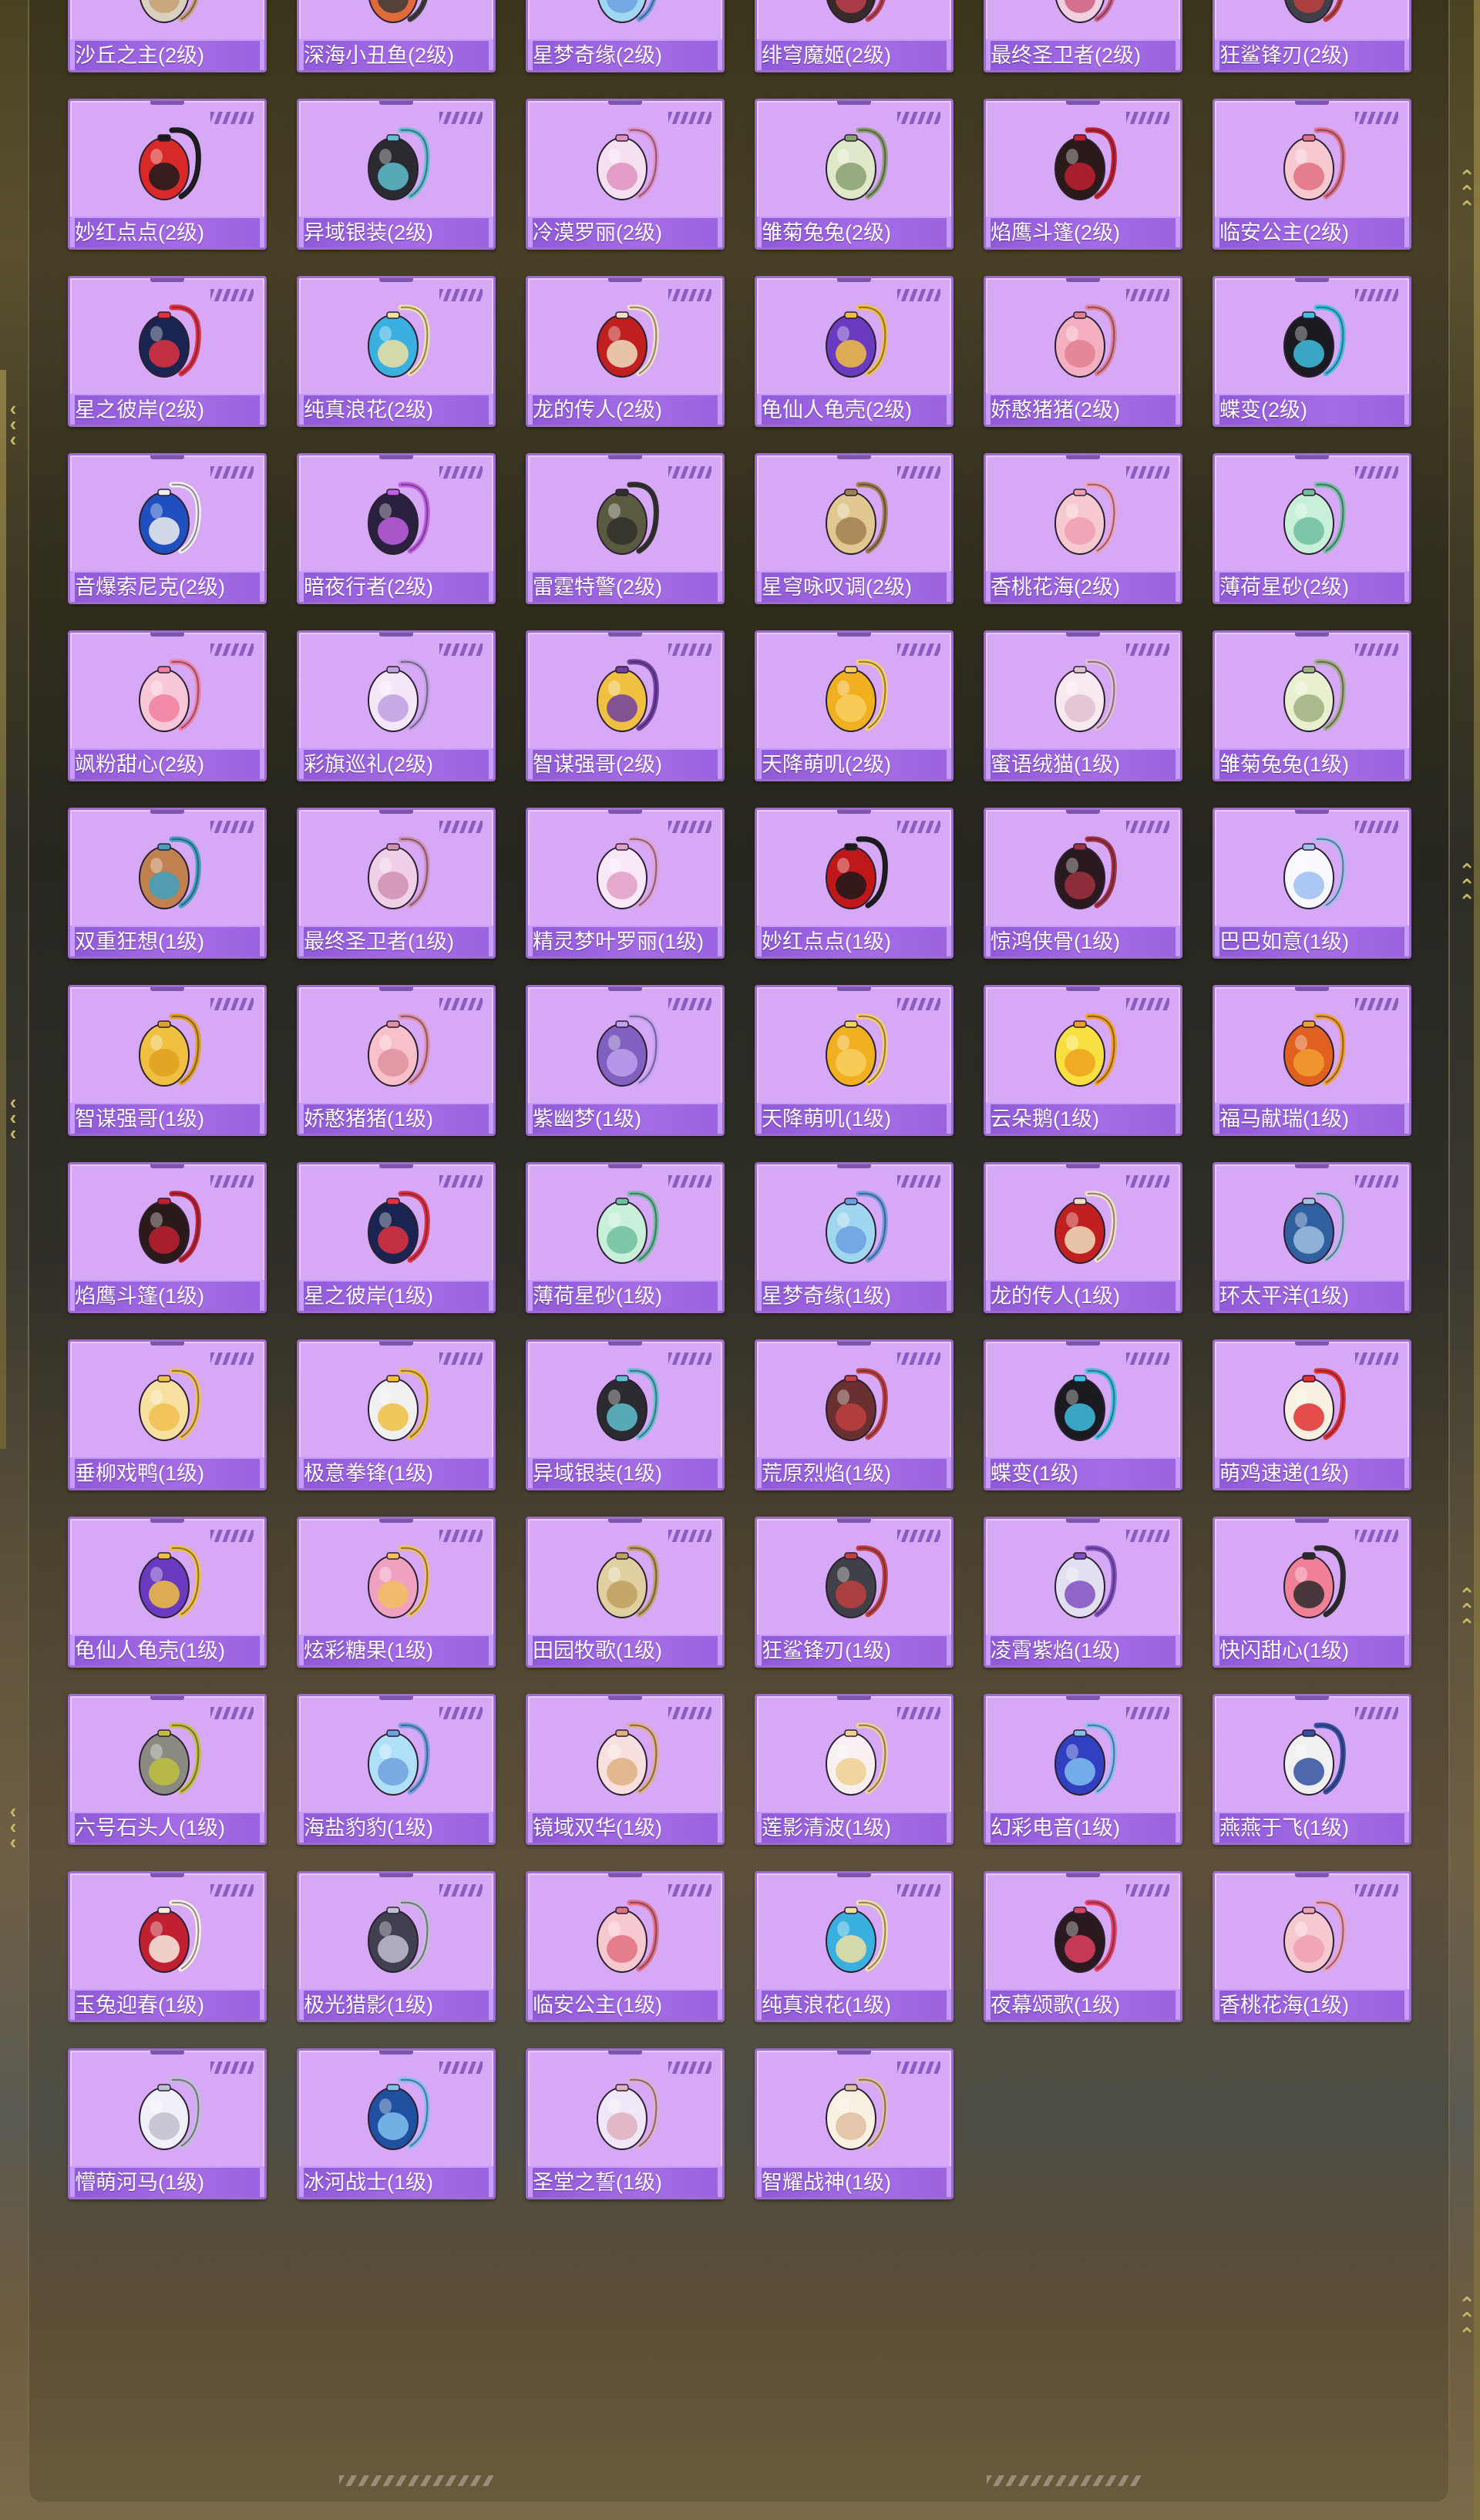  Describe the element at coordinates (625, 36) in the screenshot. I see `backpack-item-card: 星梦奇缘(2级)` at that location.